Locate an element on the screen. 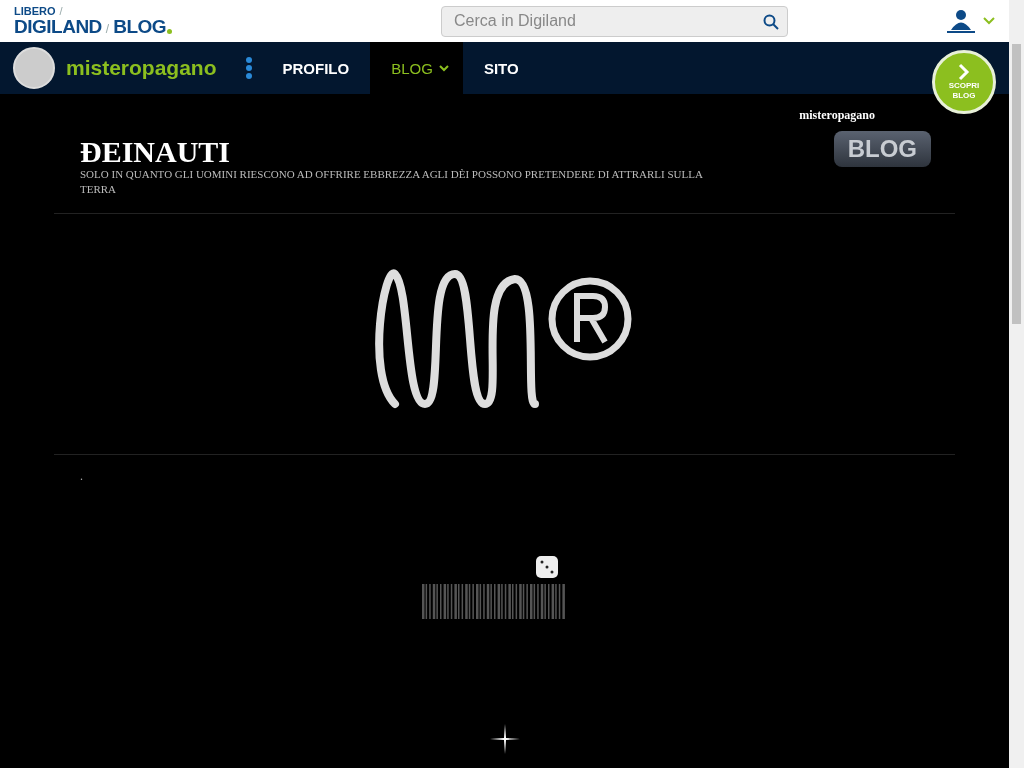  username: misteropagano is located at coordinates (141, 68).